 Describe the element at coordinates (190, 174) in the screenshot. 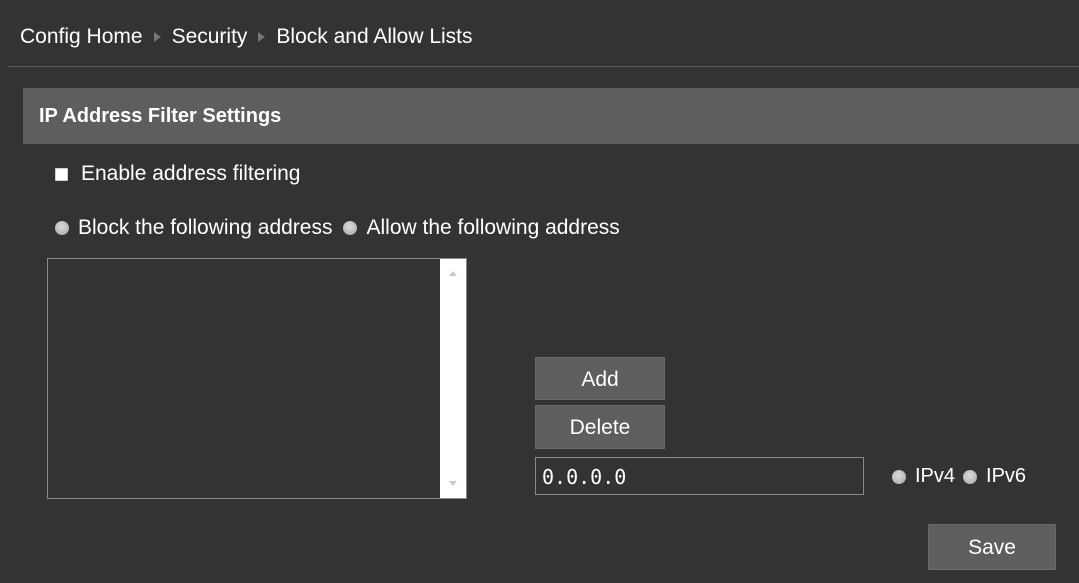

I see `enable-filtering-label: Enable address filtering` at that location.